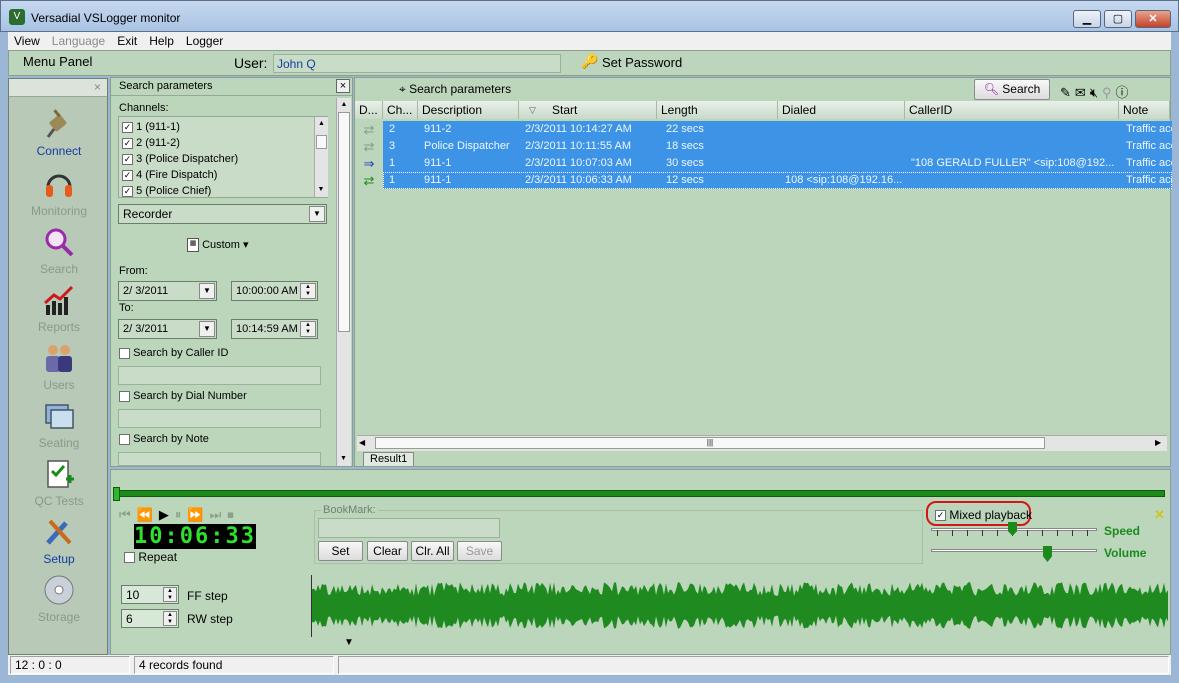 This screenshot has height=683, width=1179. I want to click on volume-thumb, so click(1047, 554).